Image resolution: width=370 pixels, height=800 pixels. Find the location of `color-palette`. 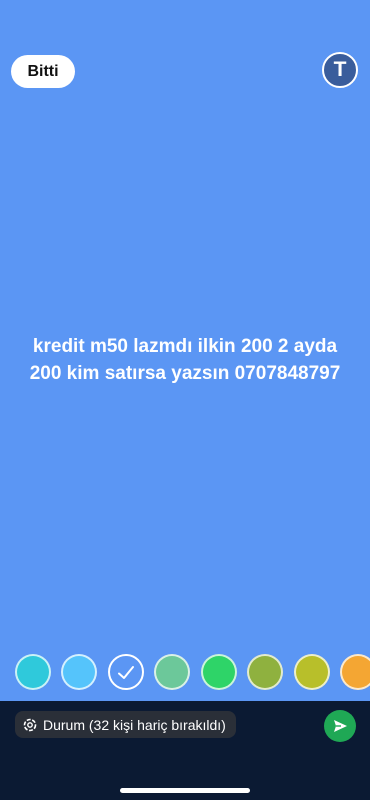

color-palette is located at coordinates (185, 672).